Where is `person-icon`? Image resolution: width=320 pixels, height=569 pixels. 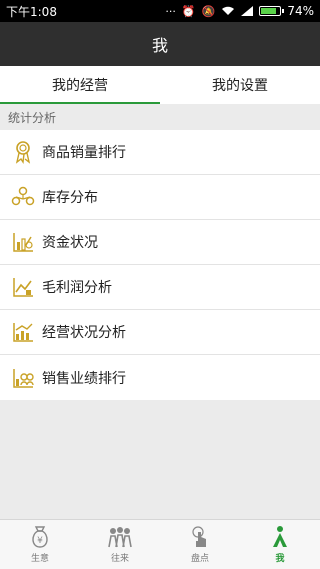 person-icon is located at coordinates (280, 536).